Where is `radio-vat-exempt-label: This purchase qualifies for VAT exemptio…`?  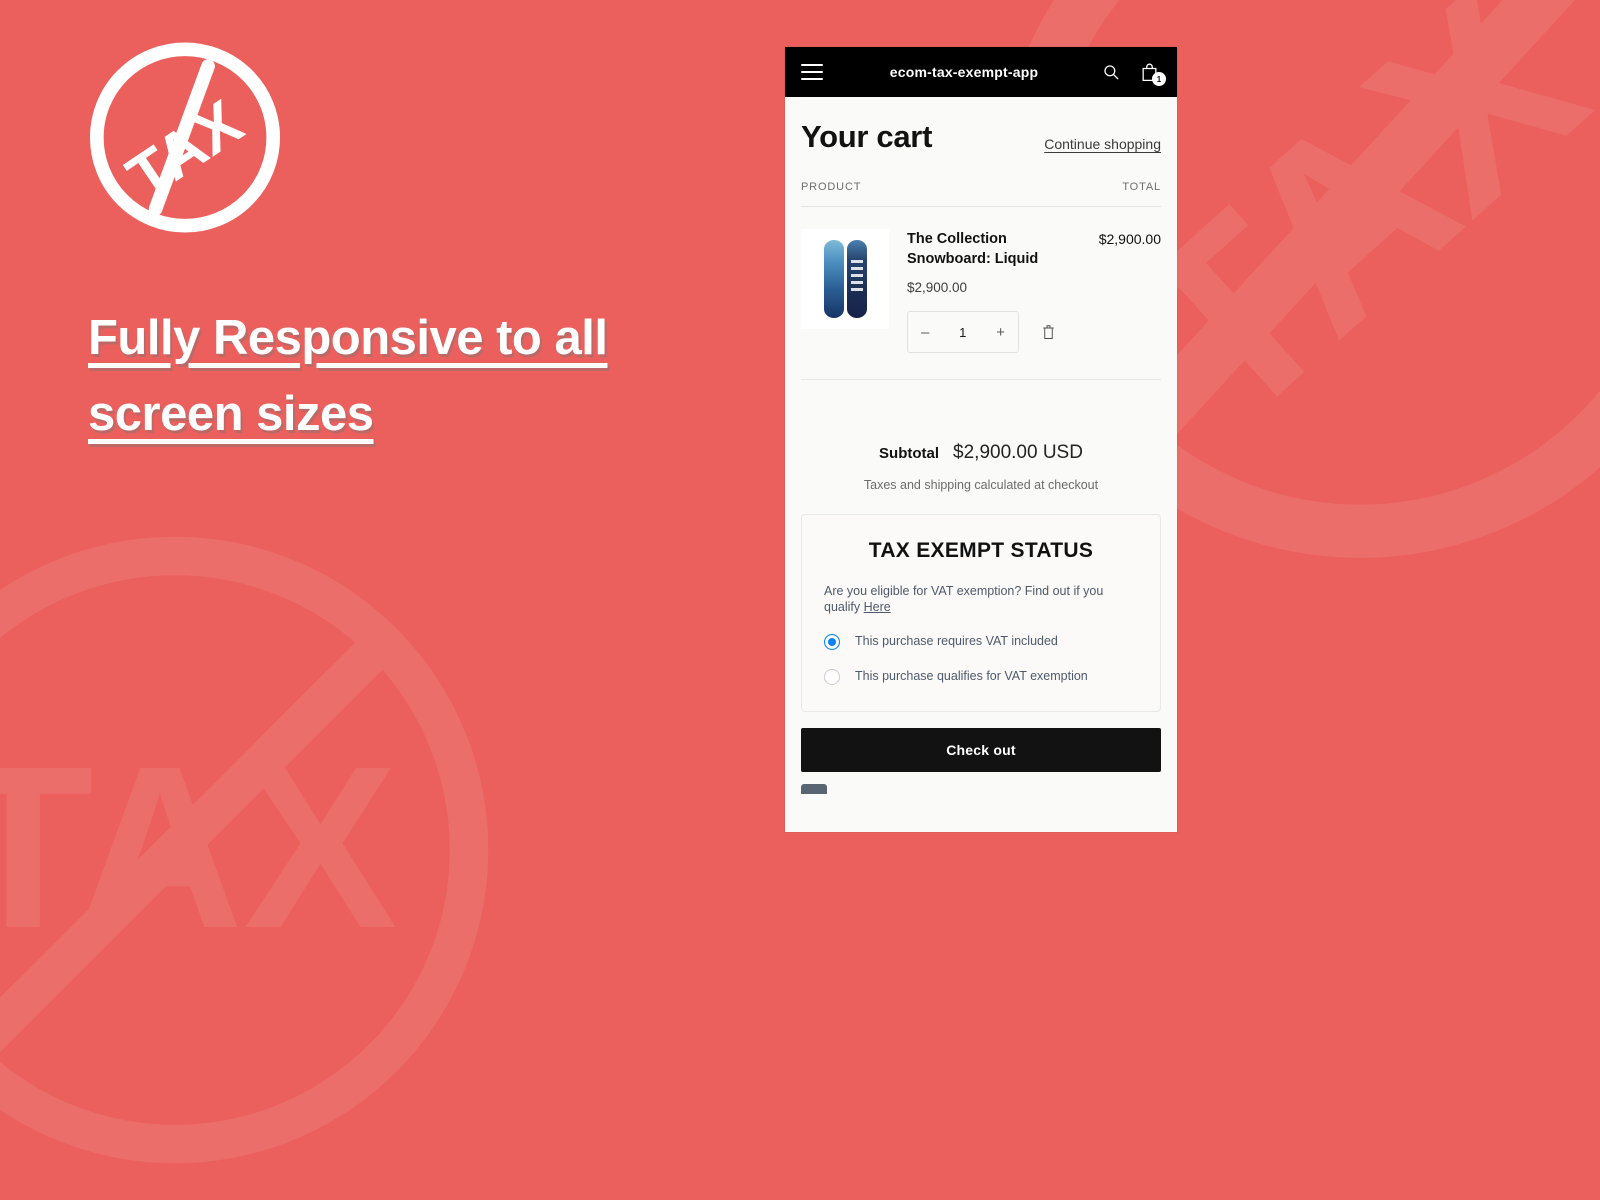
radio-vat-exempt-label: This purchase qualifies for VAT exemptio… is located at coordinates (971, 676).